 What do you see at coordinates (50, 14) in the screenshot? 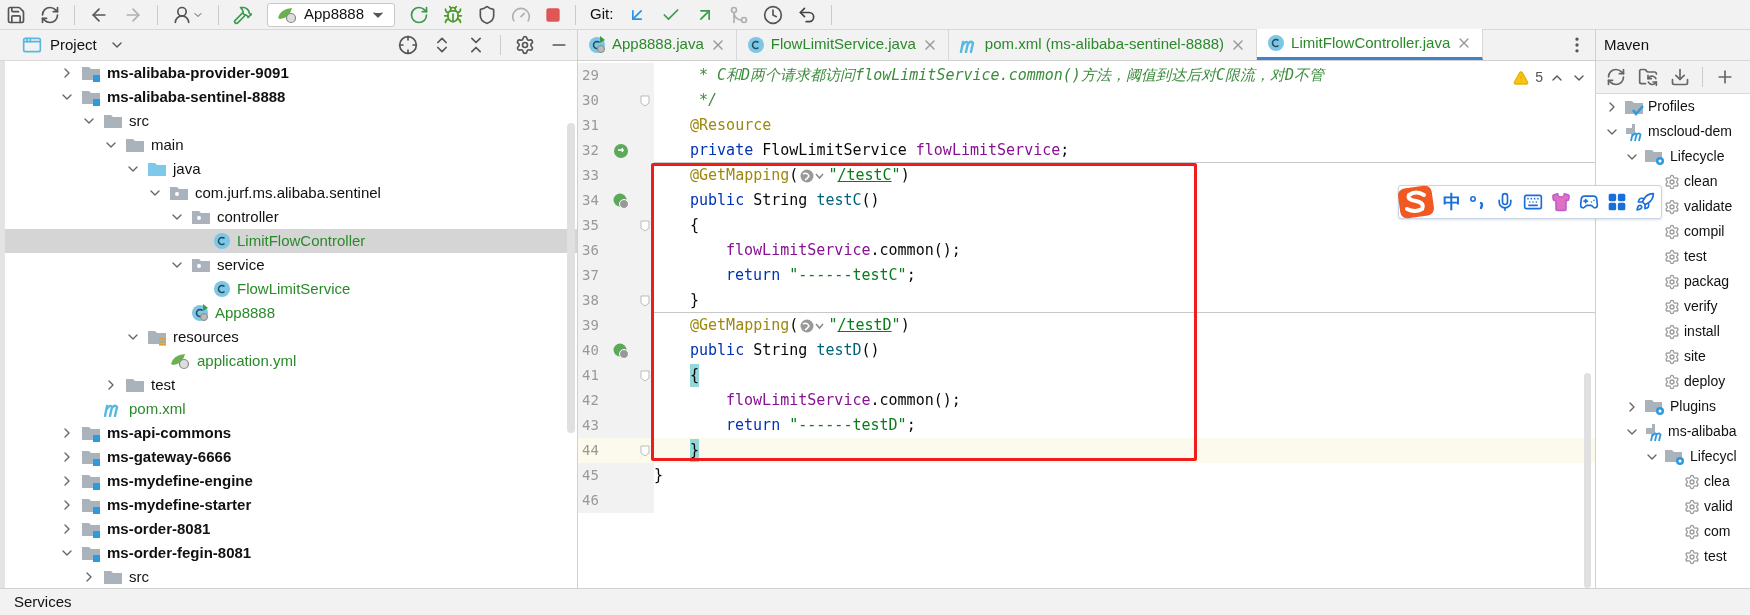
I see `sync-icon` at bounding box center [50, 14].